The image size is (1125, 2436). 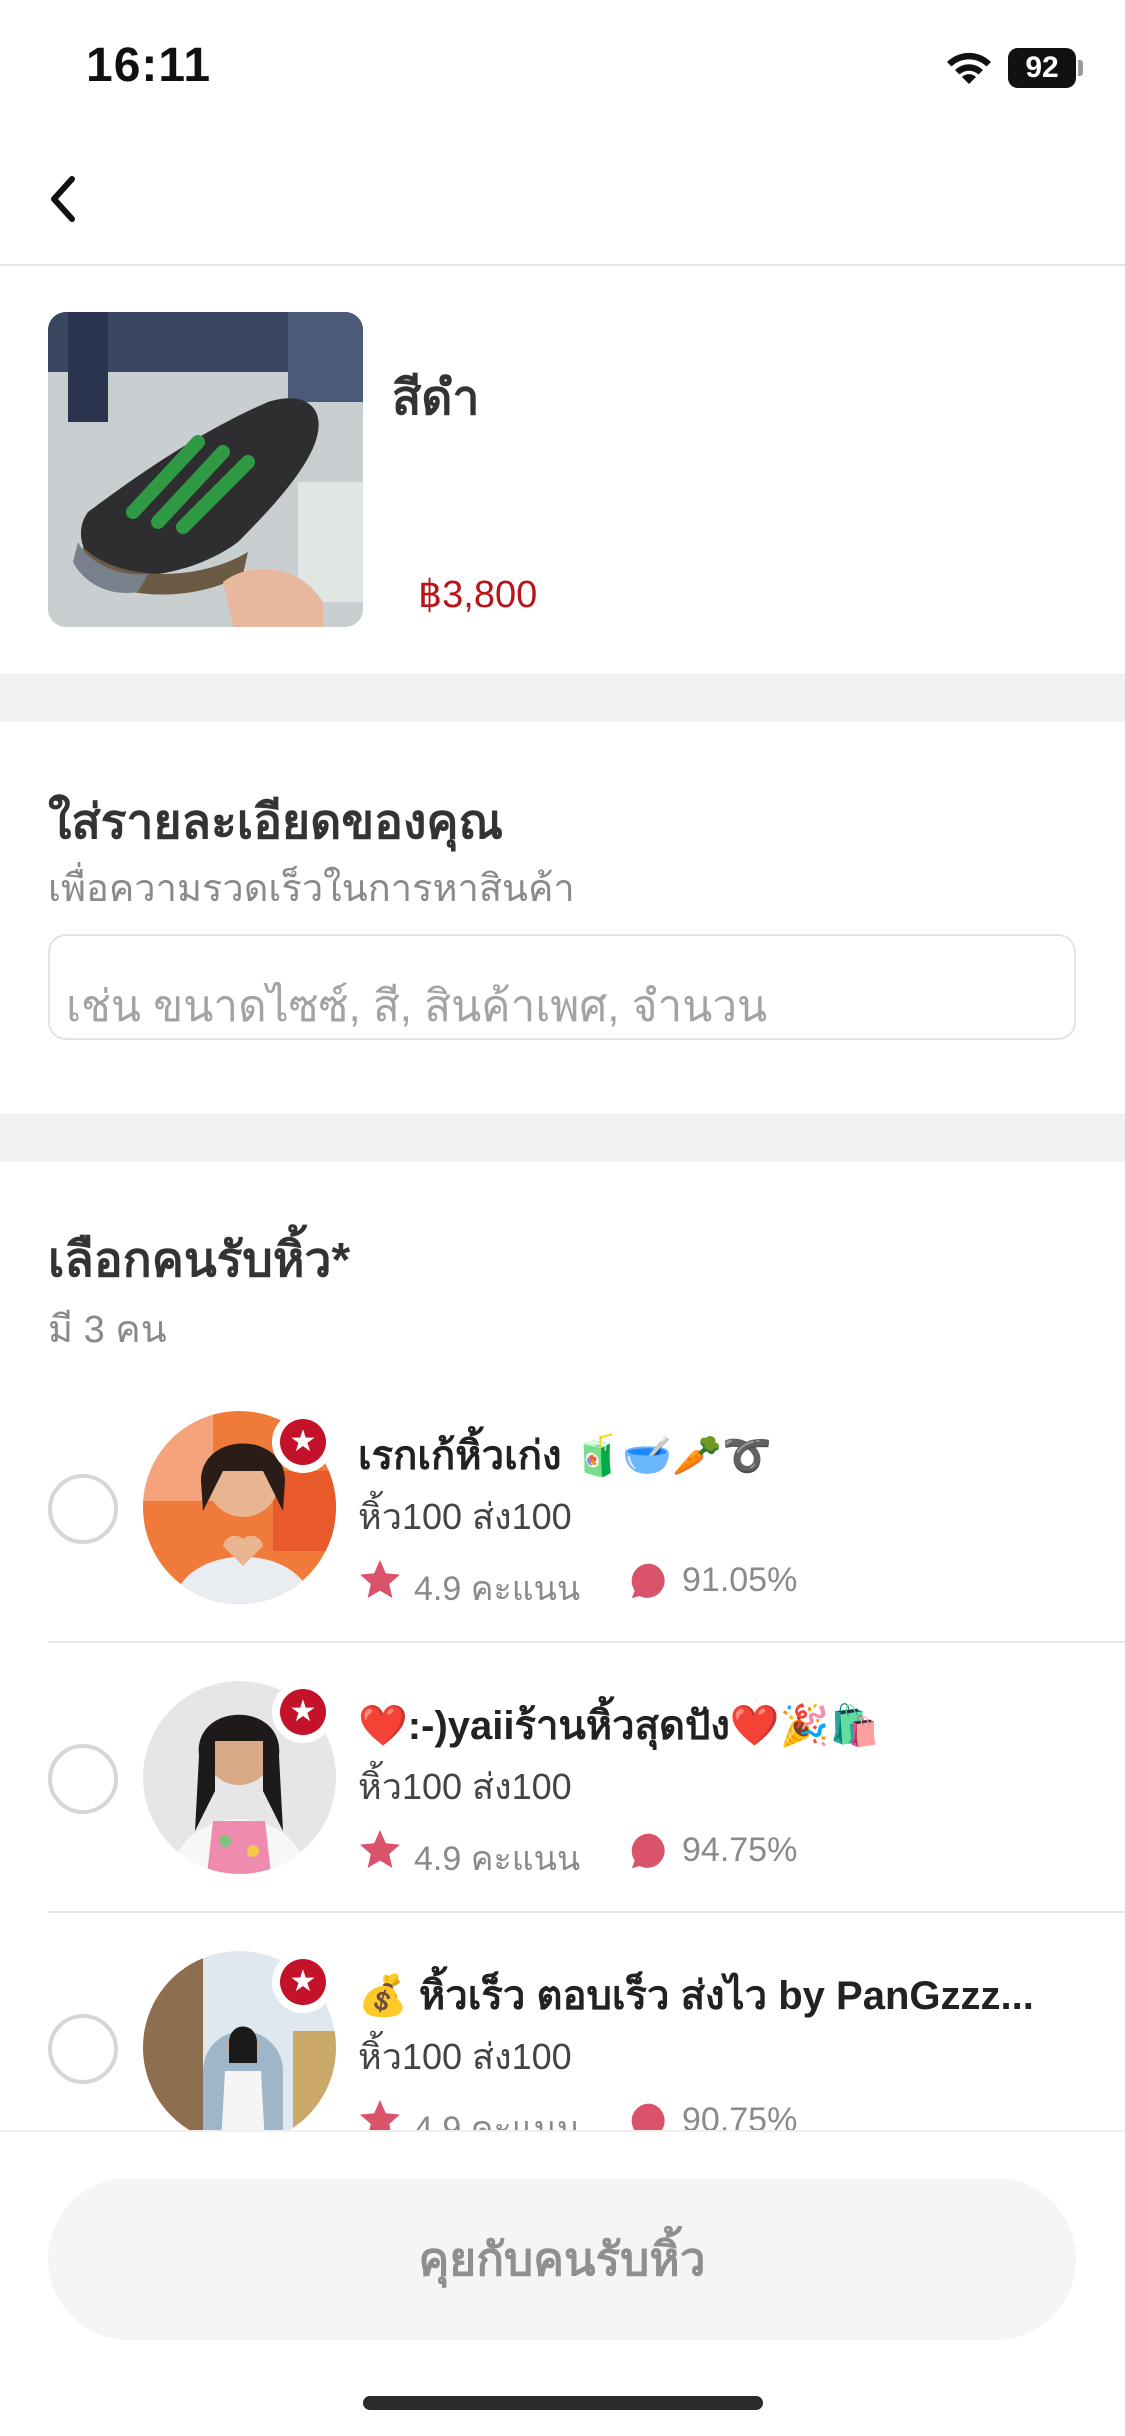 What do you see at coordinates (205, 469) in the screenshot?
I see `product-image` at bounding box center [205, 469].